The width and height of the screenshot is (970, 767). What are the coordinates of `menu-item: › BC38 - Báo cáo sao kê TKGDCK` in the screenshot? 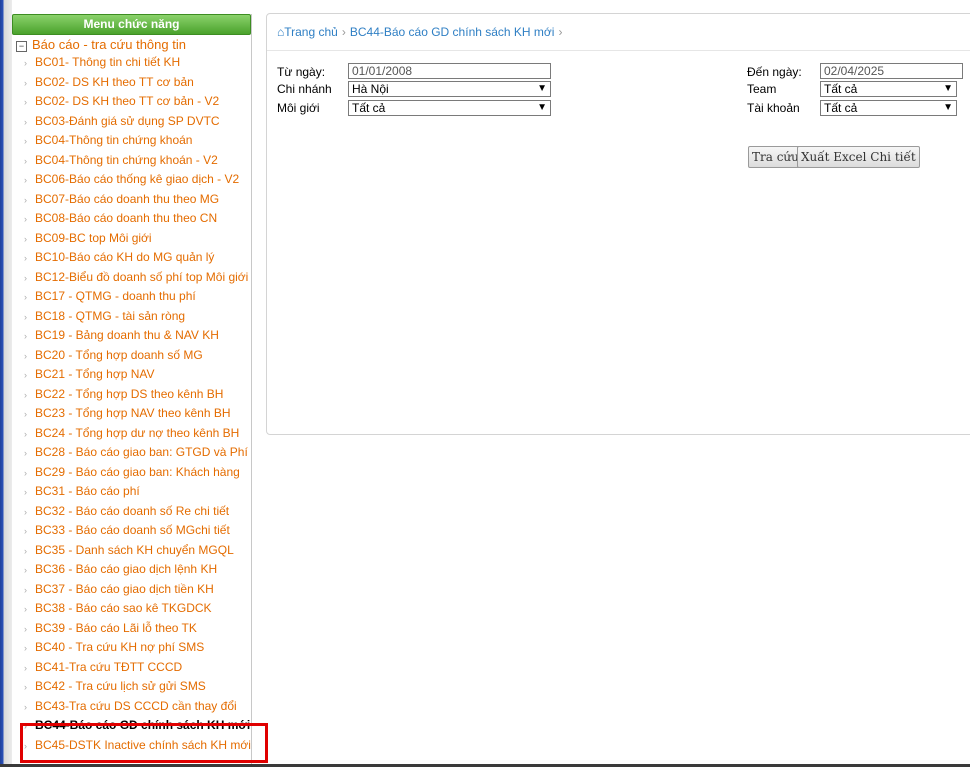 It's located at (131, 609).